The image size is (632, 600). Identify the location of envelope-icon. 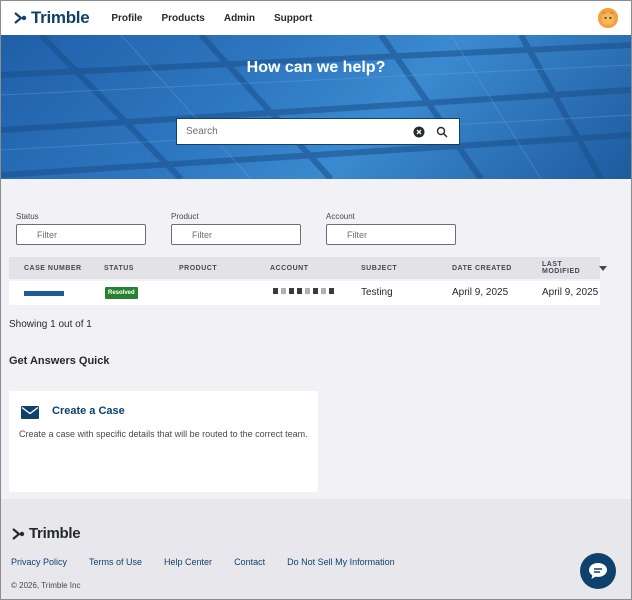
(30, 412).